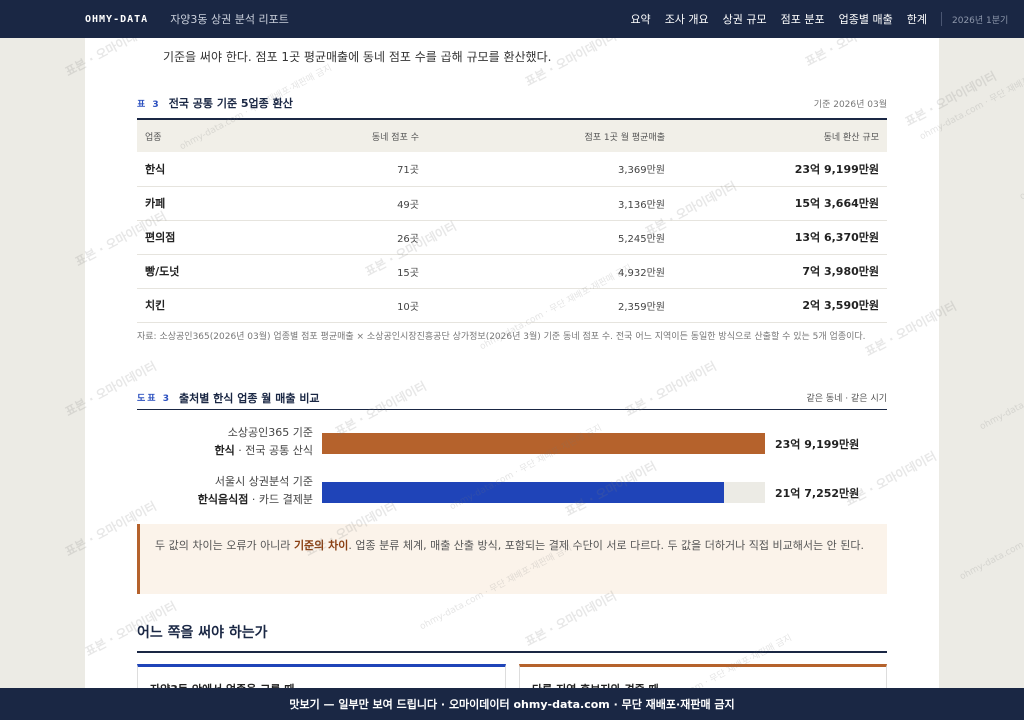 The height and width of the screenshot is (720, 1024). What do you see at coordinates (550, 237) in the screenshot?
I see `cell-avg-sales: 5,245만원` at bounding box center [550, 237].